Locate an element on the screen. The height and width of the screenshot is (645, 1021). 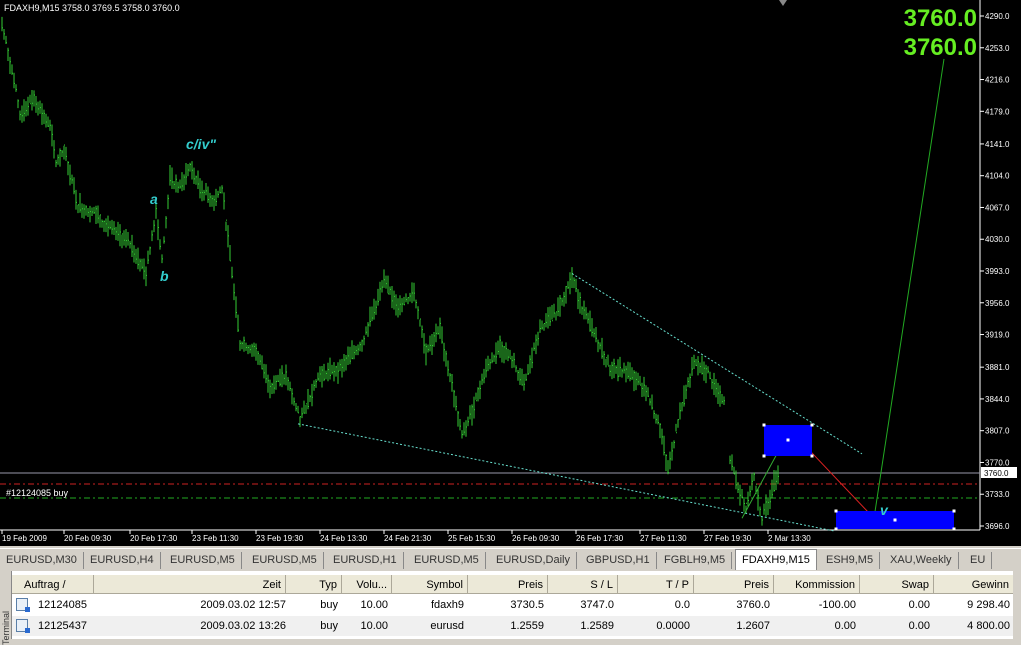
wave-label: a is located at coordinates (154, 199).